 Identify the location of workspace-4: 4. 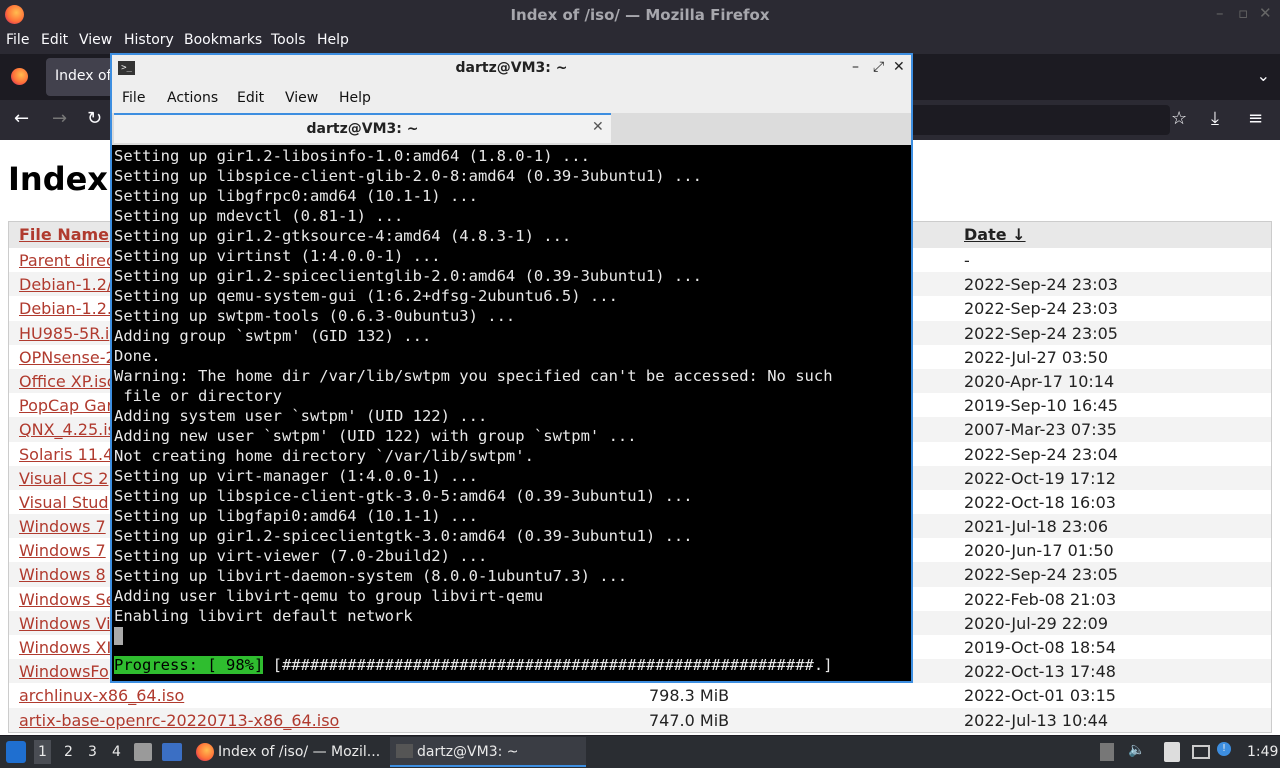
(116, 752).